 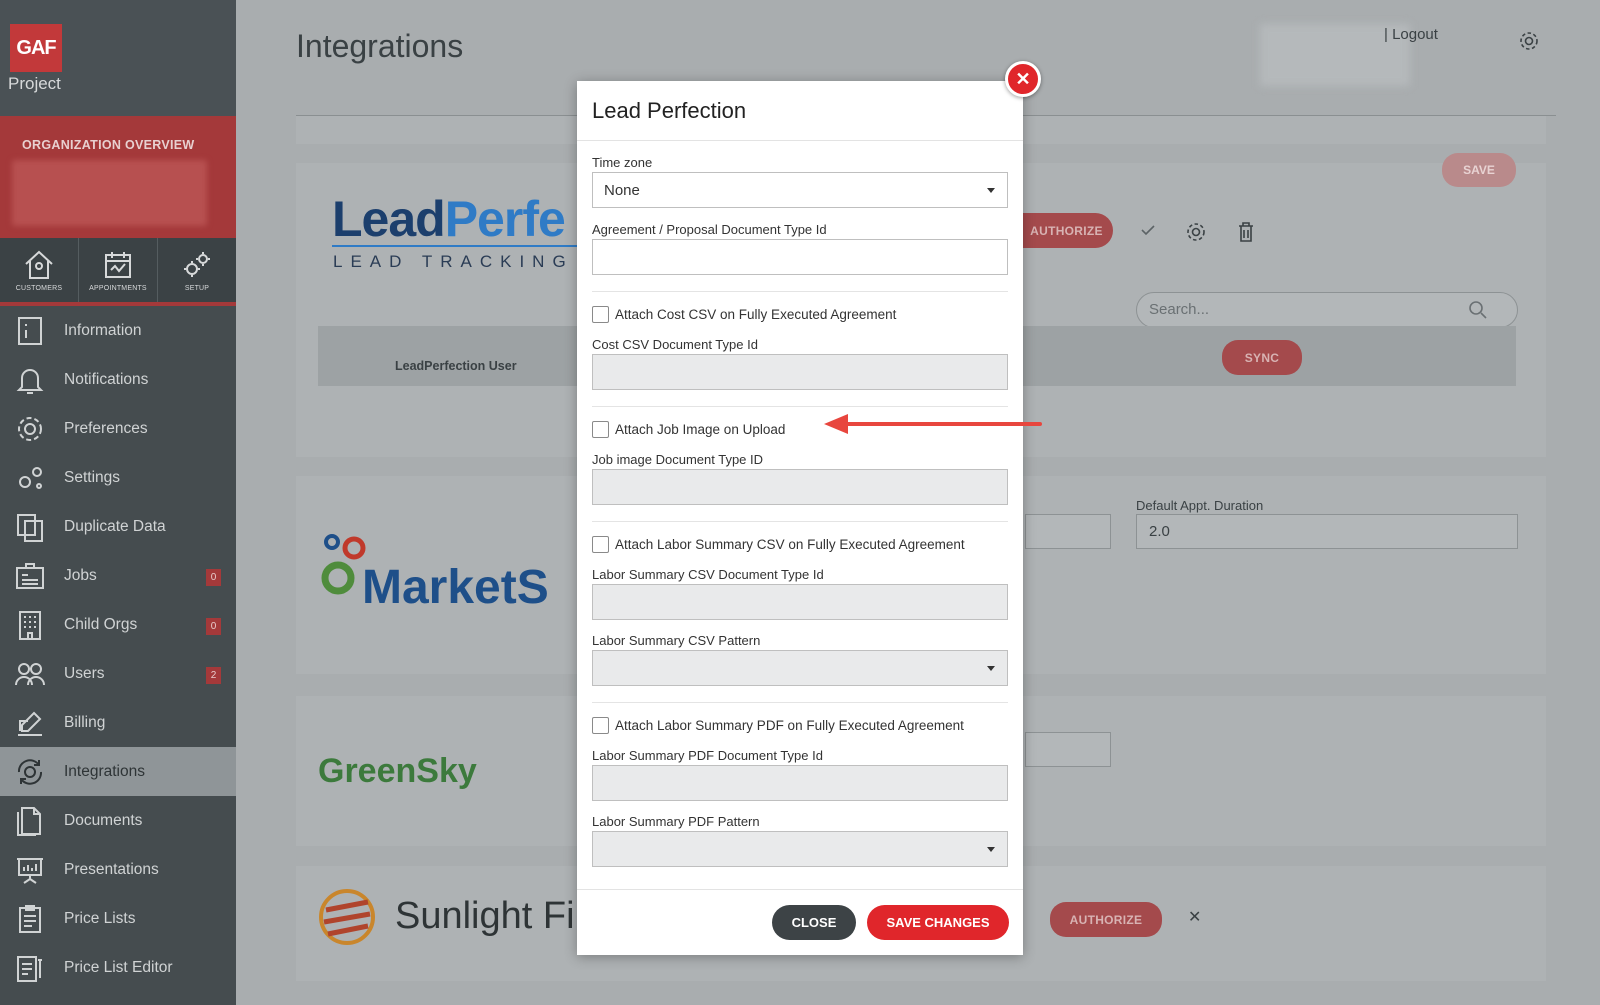 What do you see at coordinates (118, 673) in the screenshot?
I see `sidebar-item-users: Users 2` at bounding box center [118, 673].